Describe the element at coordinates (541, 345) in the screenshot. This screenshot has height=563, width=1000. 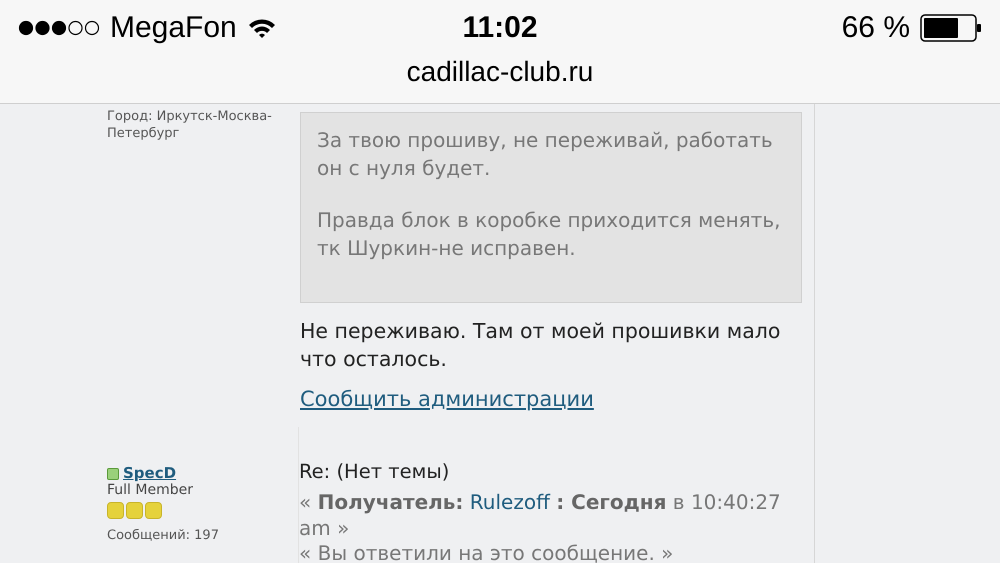
I see `post-text: Не переживаю. Там от моей прошивки мало что осталось.` at that location.